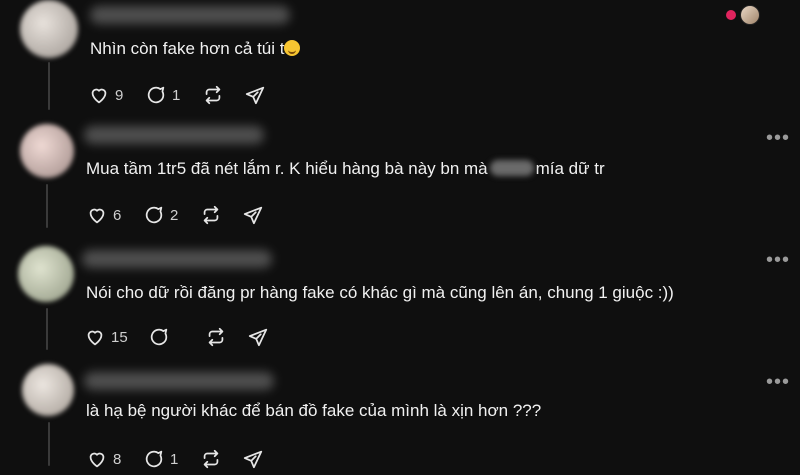 Image resolution: width=800 pixels, height=475 pixels. I want to click on reply-button: 2, so click(161, 215).